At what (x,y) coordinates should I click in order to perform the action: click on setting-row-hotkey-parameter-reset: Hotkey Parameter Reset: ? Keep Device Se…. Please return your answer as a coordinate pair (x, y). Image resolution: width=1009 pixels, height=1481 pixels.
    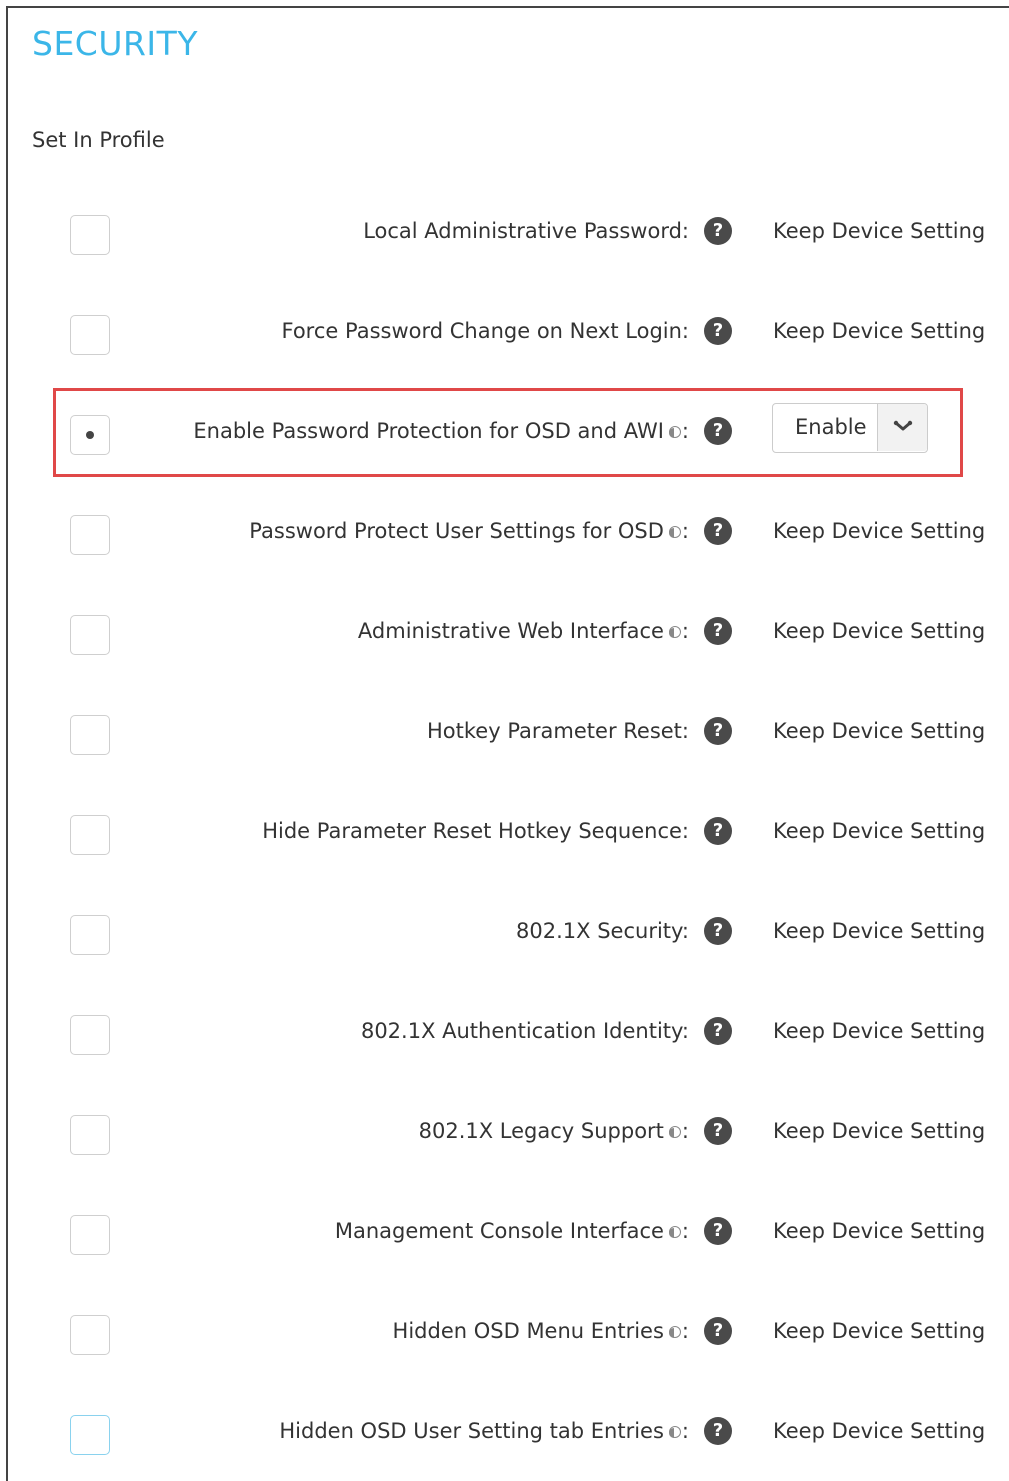
    Looking at the image, I should click on (504, 745).